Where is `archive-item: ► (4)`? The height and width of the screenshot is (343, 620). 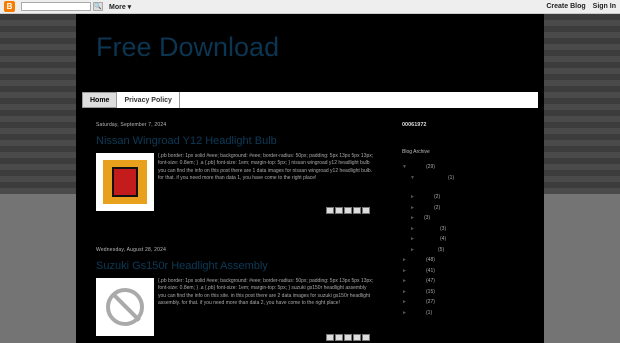
archive-item: ► (4) is located at coordinates (467, 239).